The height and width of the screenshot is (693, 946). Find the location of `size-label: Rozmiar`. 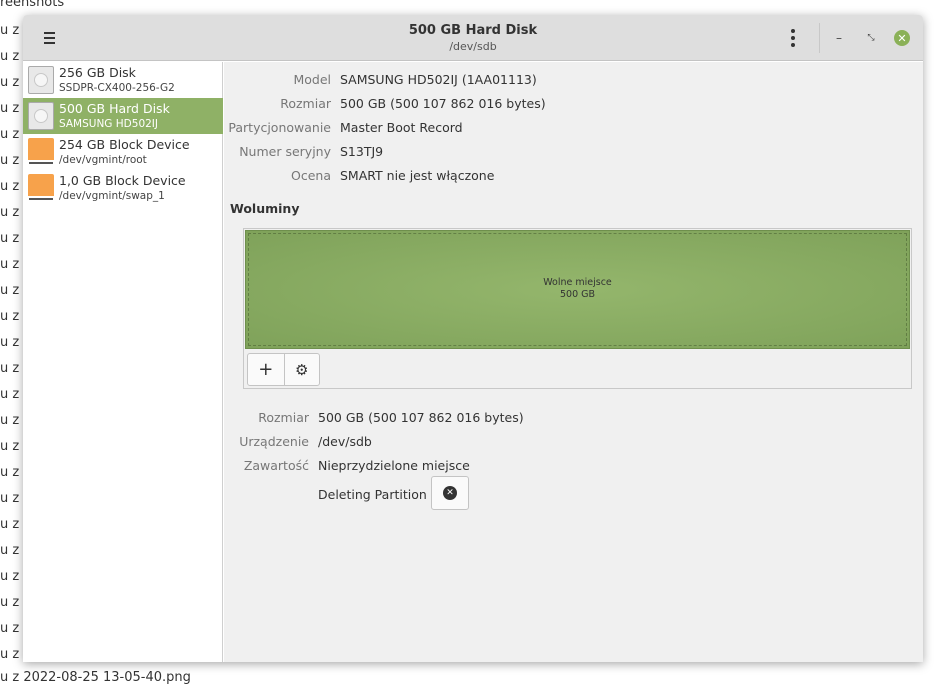

size-label: Rozmiar is located at coordinates (305, 103).